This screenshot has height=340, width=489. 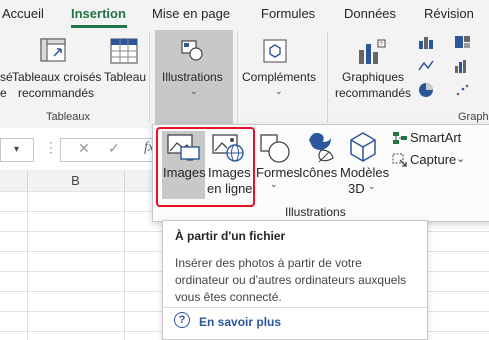 I want to click on addins-icon, so click(x=275, y=51).